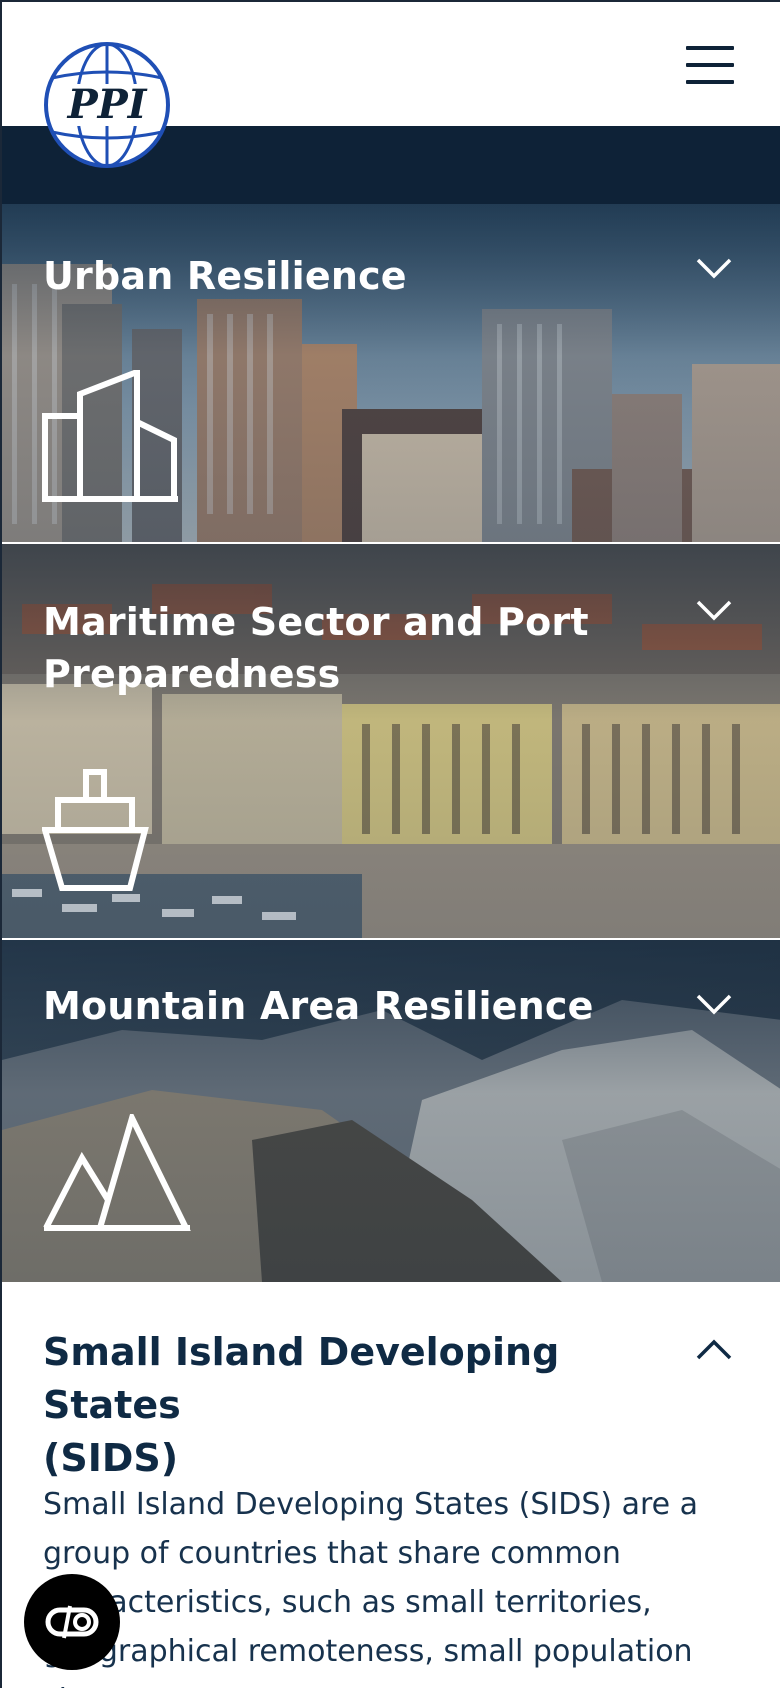 This screenshot has width=780, height=1688. What do you see at coordinates (714, 1349) in the screenshot?
I see `chevron-up-icon` at bounding box center [714, 1349].